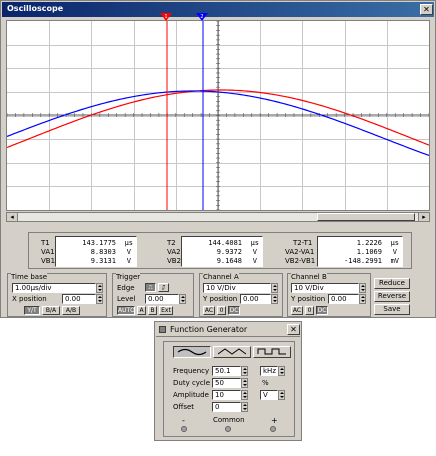 This screenshot has width=436, height=456. What do you see at coordinates (254, 243) in the screenshot?
I see `t2-unit: µs` at bounding box center [254, 243].